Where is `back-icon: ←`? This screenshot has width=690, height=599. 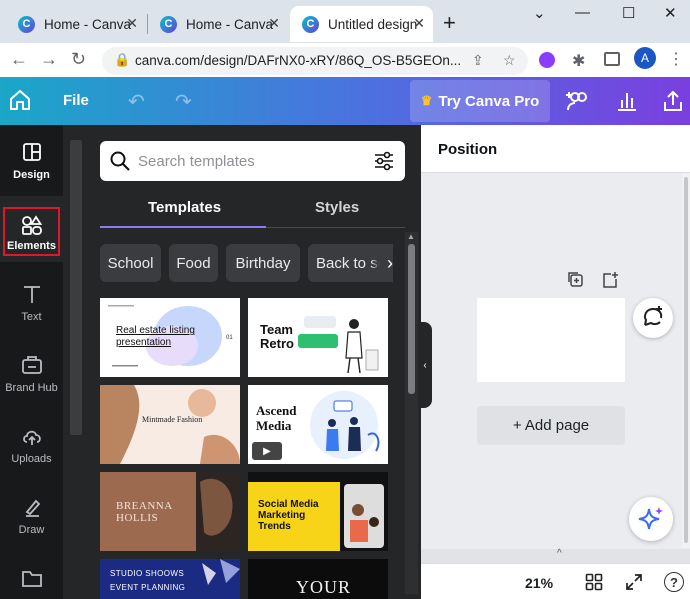
back-icon: ← is located at coordinates (19, 59).